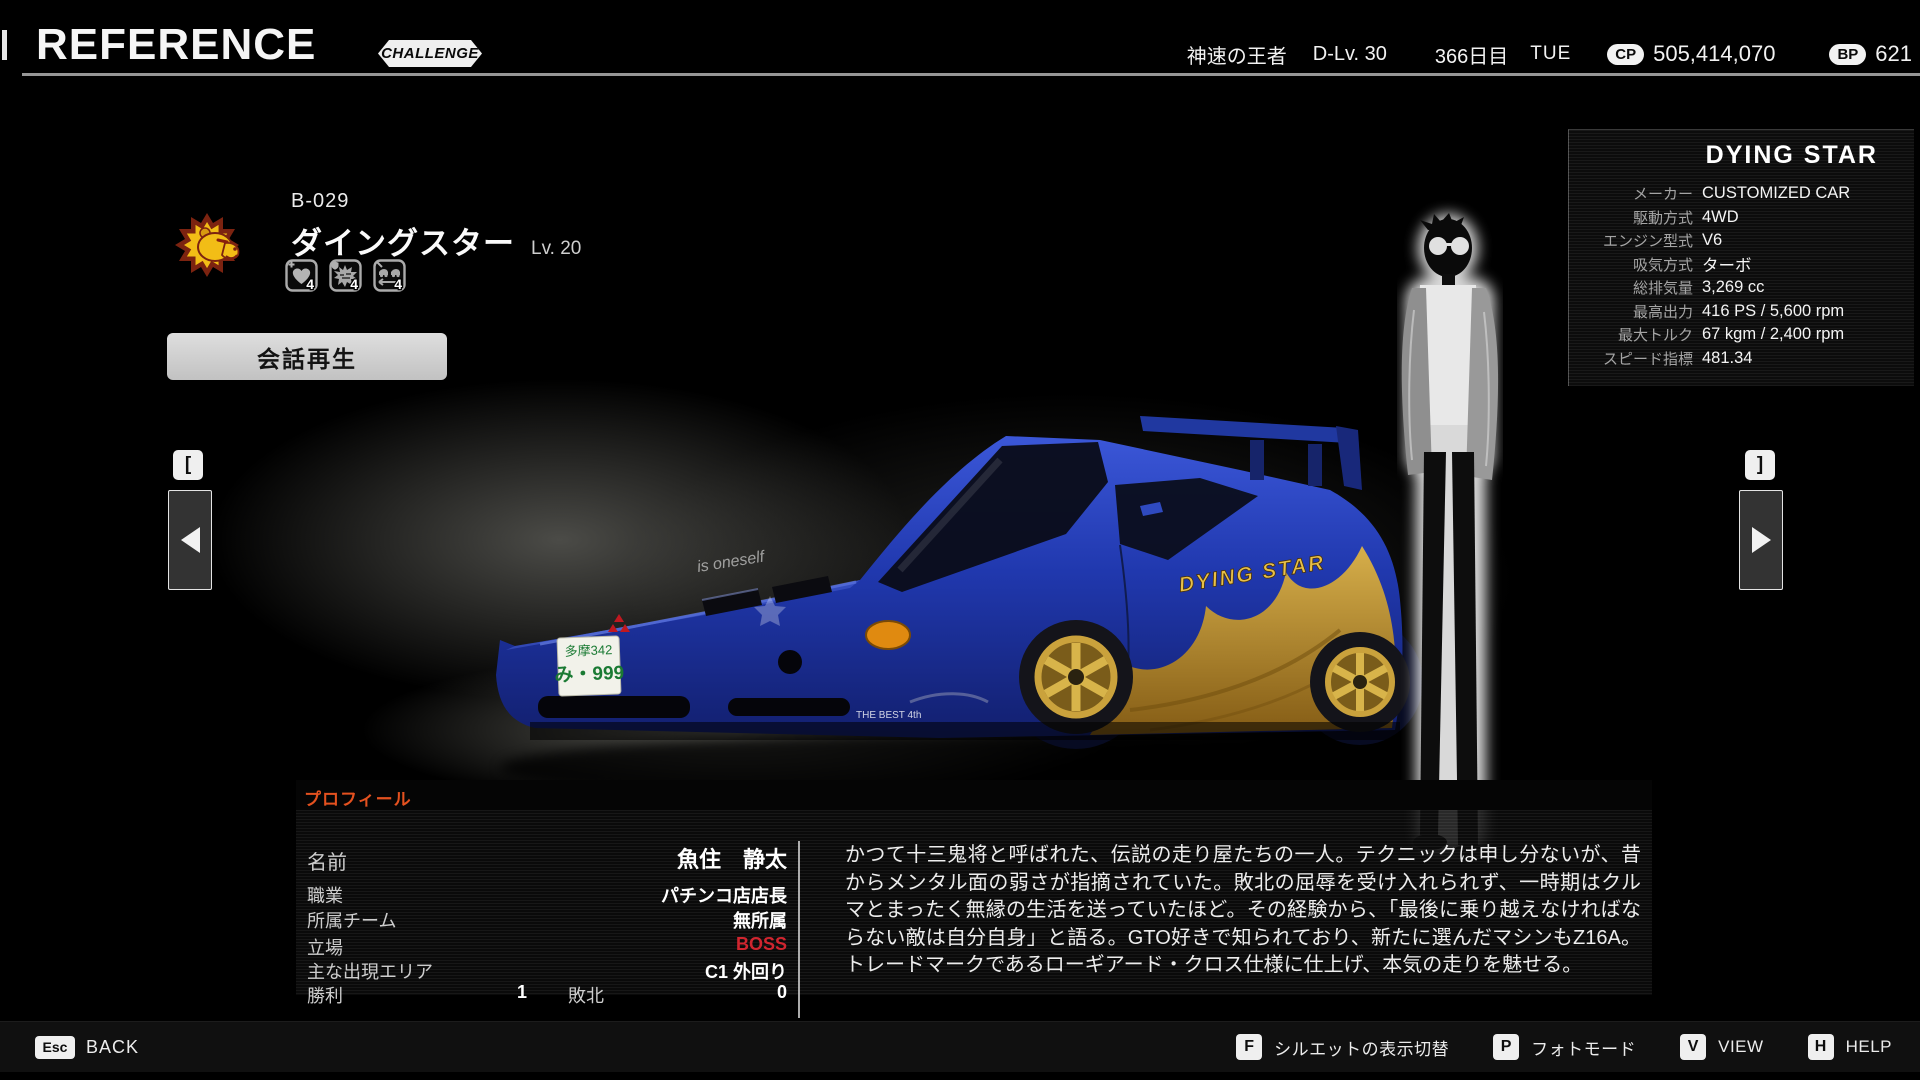 The height and width of the screenshot is (1080, 1920). I want to click on rival-id: B-029, so click(320, 201).